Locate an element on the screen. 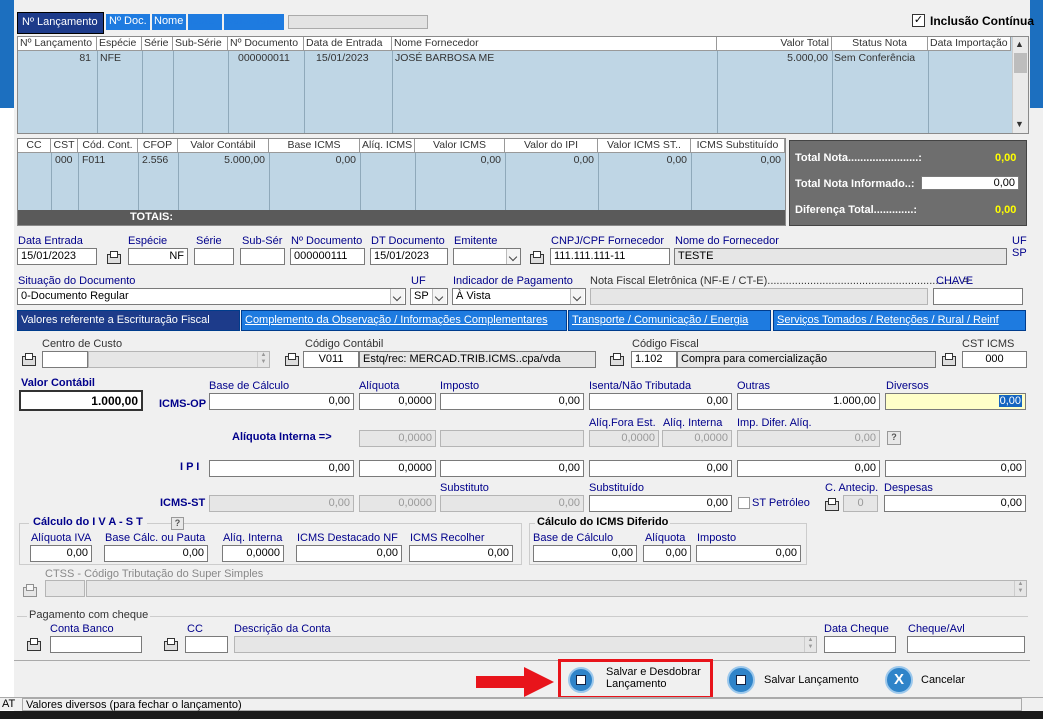  nfe-input is located at coordinates (759, 296).